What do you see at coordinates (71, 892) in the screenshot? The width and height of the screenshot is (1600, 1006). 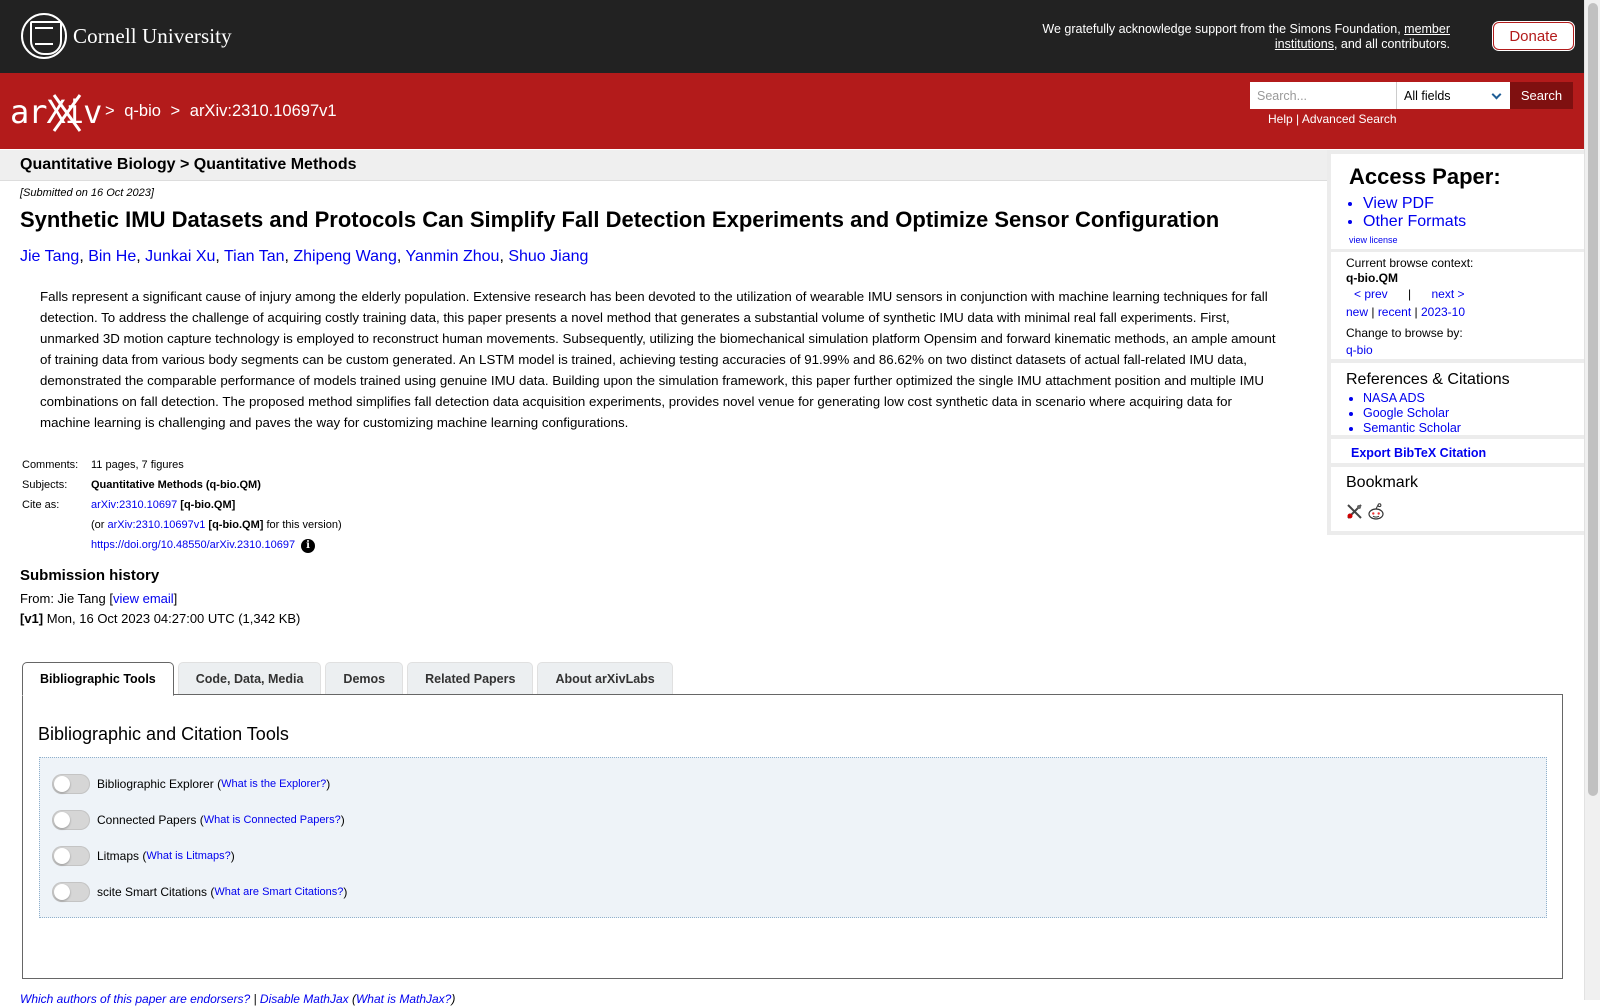 I see `scite-toggle` at bounding box center [71, 892].